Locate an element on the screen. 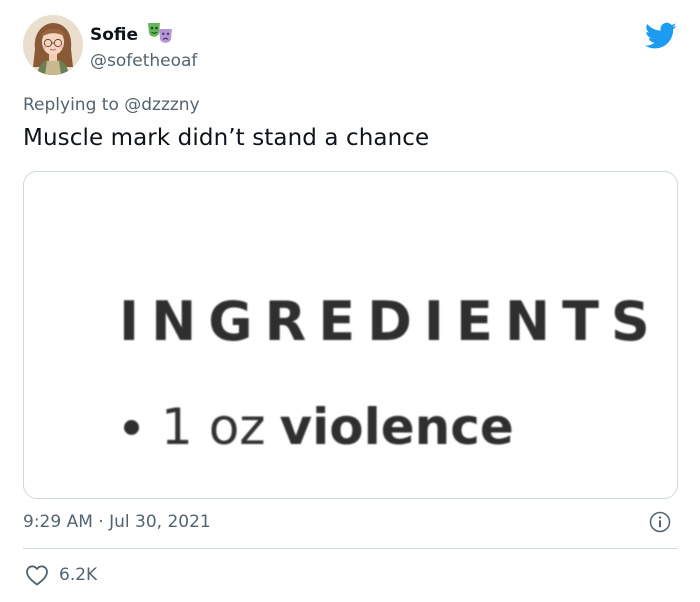 This screenshot has width=700, height=602. author-handle: @sofetheoaf is located at coordinates (143, 61).